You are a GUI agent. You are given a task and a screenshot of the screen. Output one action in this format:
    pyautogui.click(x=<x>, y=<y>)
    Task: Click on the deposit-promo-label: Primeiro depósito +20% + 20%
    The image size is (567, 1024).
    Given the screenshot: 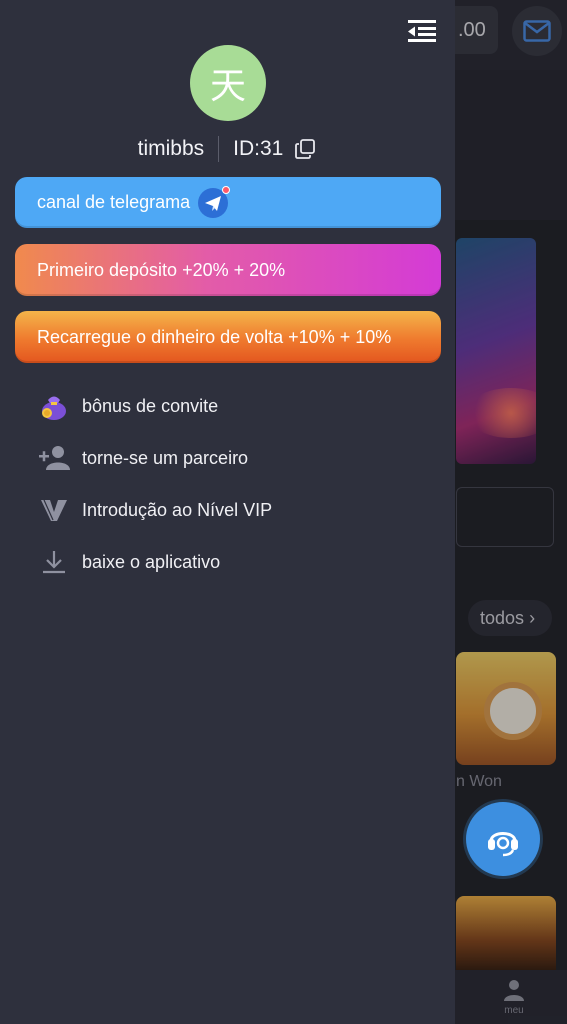 What is the action you would take?
    pyautogui.click(x=161, y=269)
    